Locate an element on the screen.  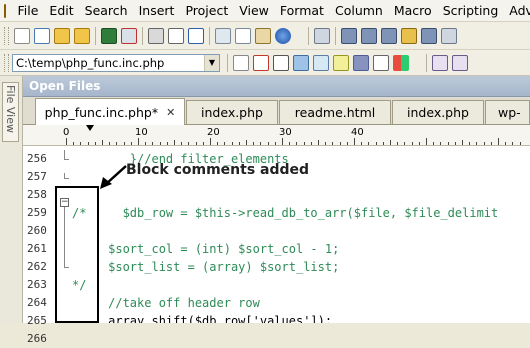
tab-label: php_func.inc.php* is located at coordinates (101, 112).